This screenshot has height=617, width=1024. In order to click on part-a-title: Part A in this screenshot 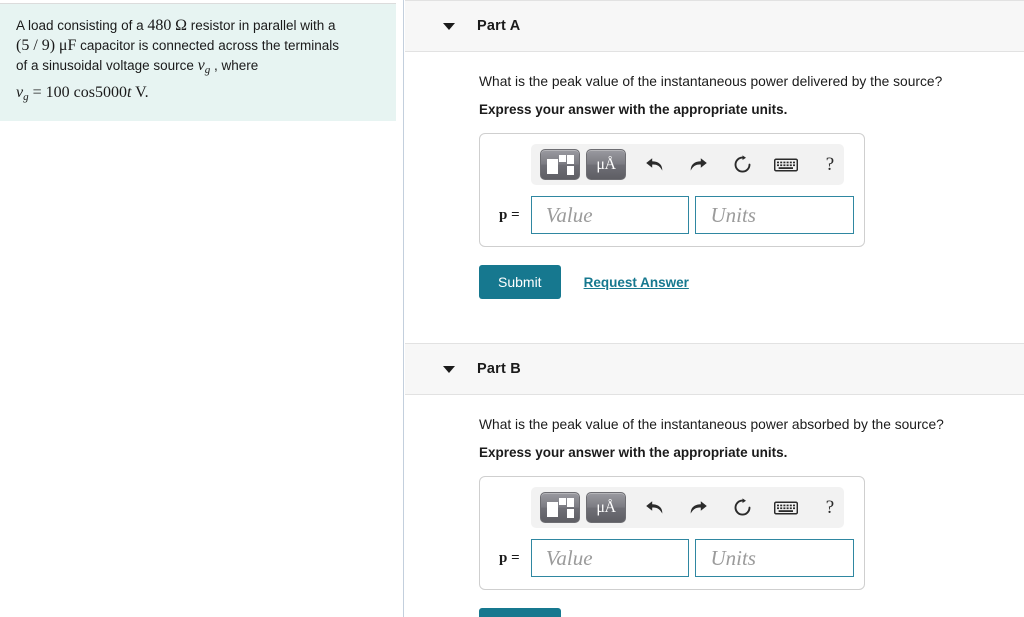, I will do `click(499, 26)`.